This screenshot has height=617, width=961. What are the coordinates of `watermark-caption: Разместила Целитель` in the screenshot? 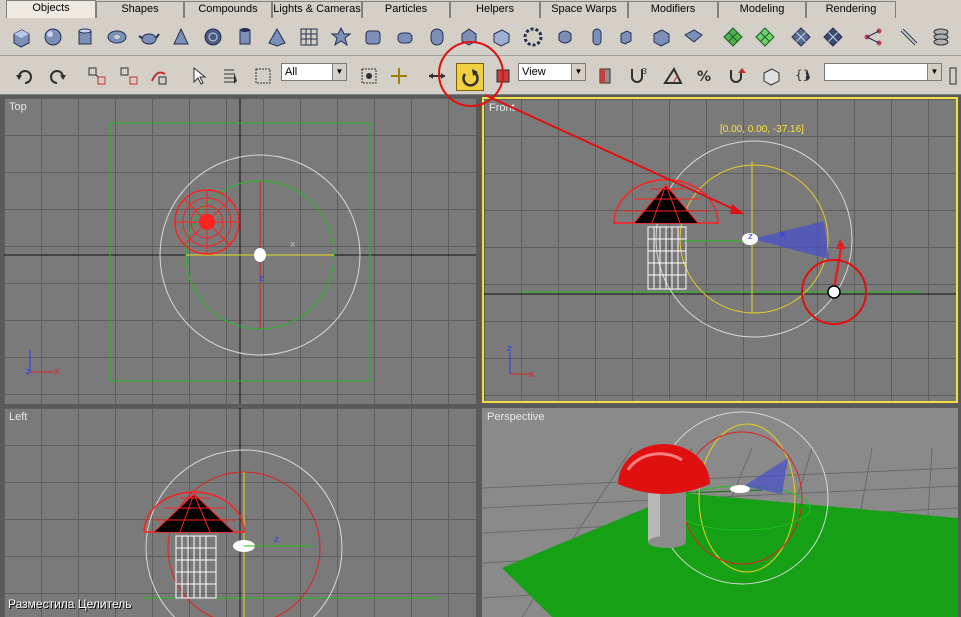 It's located at (70, 604).